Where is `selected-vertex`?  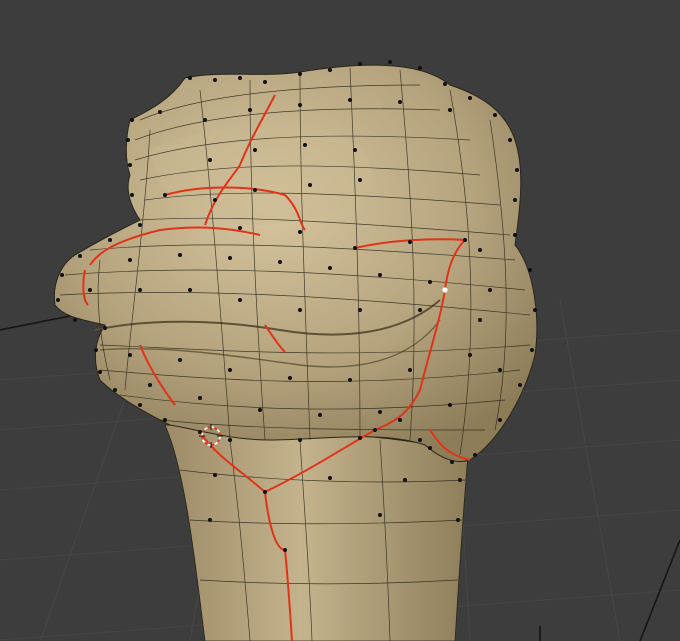
selected-vertex is located at coordinates (445, 290).